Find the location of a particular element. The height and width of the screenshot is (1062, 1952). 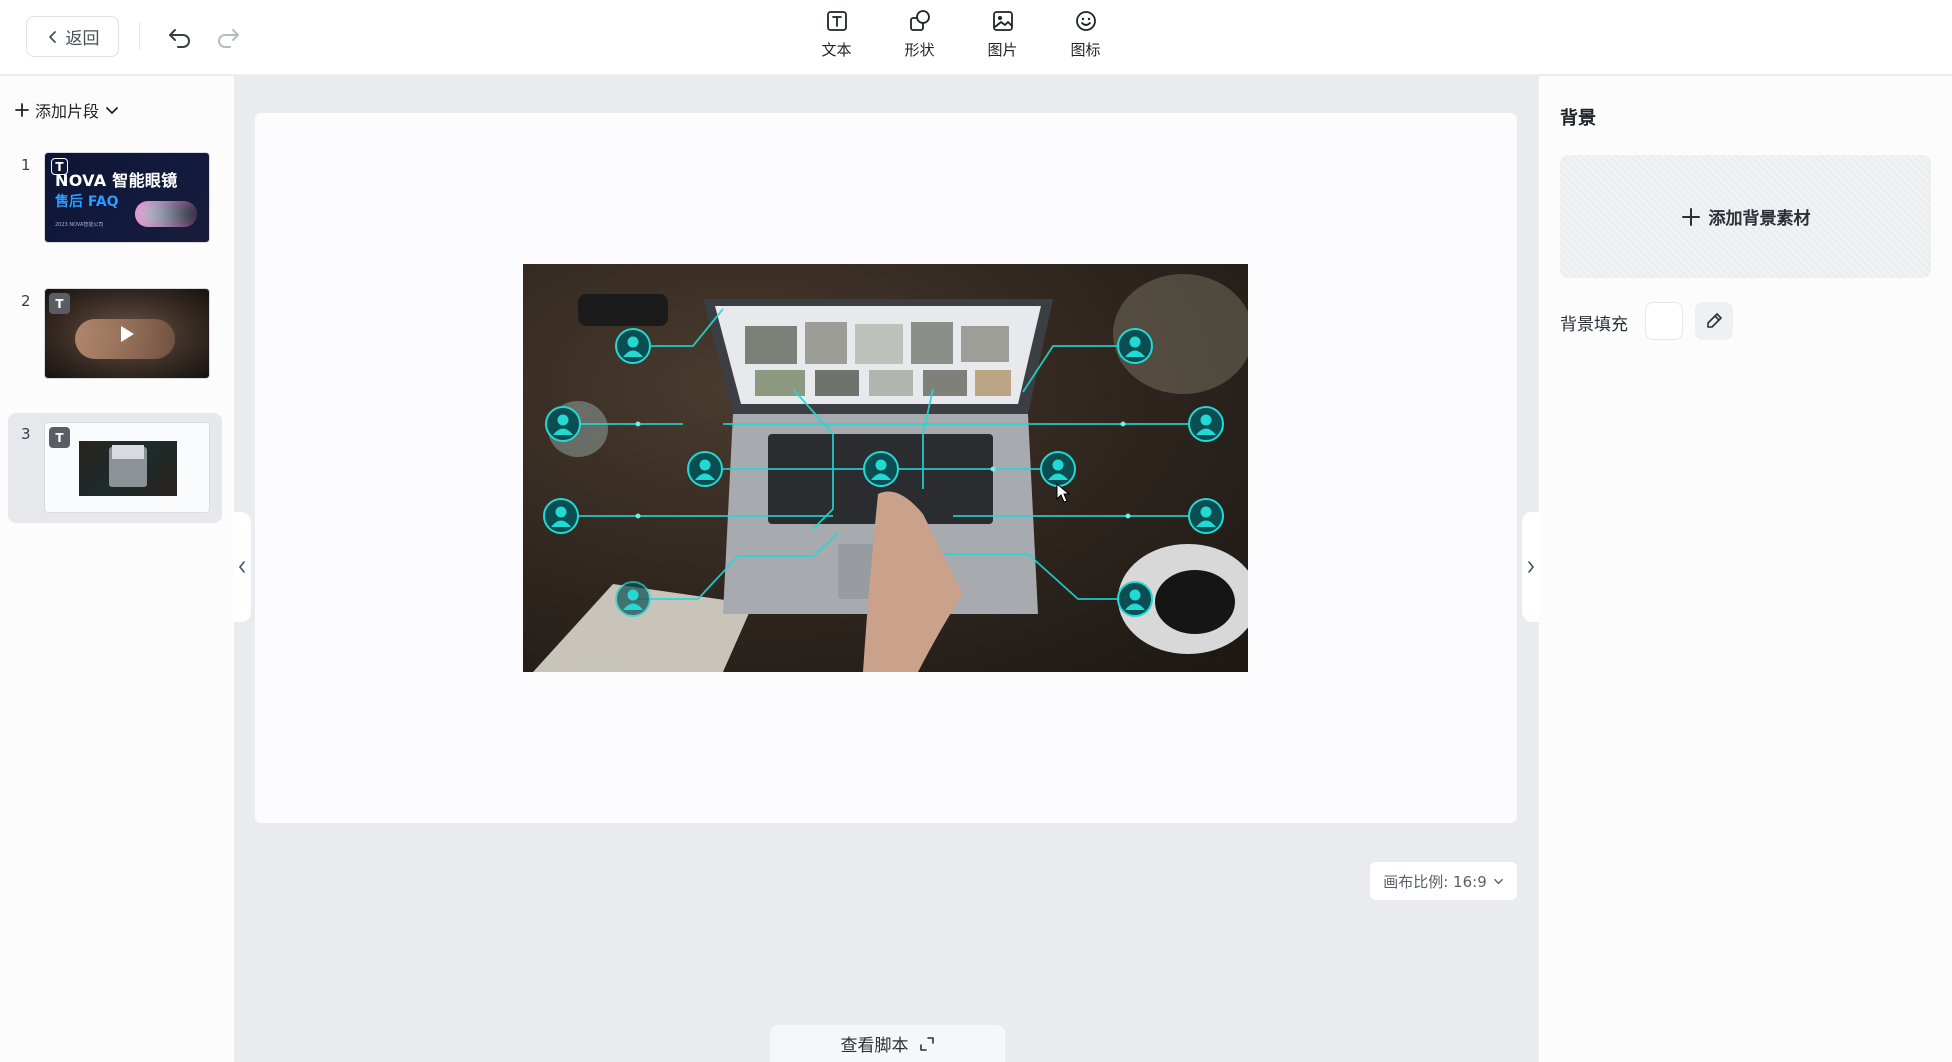

smiley-icon is located at coordinates (1085, 21).